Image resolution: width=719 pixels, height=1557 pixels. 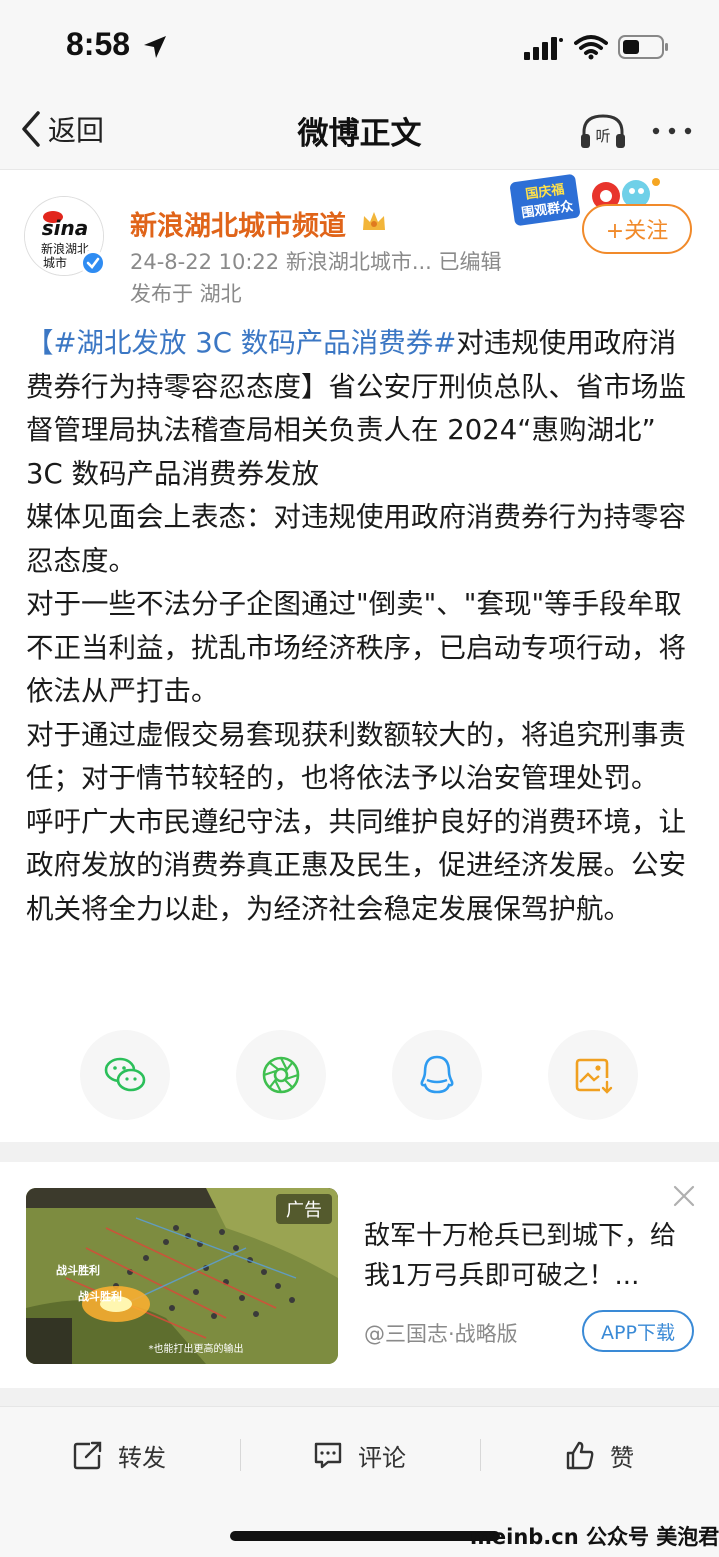 I want to click on nav-bar: 返回 微博正文 听, so click(x=359, y=131).